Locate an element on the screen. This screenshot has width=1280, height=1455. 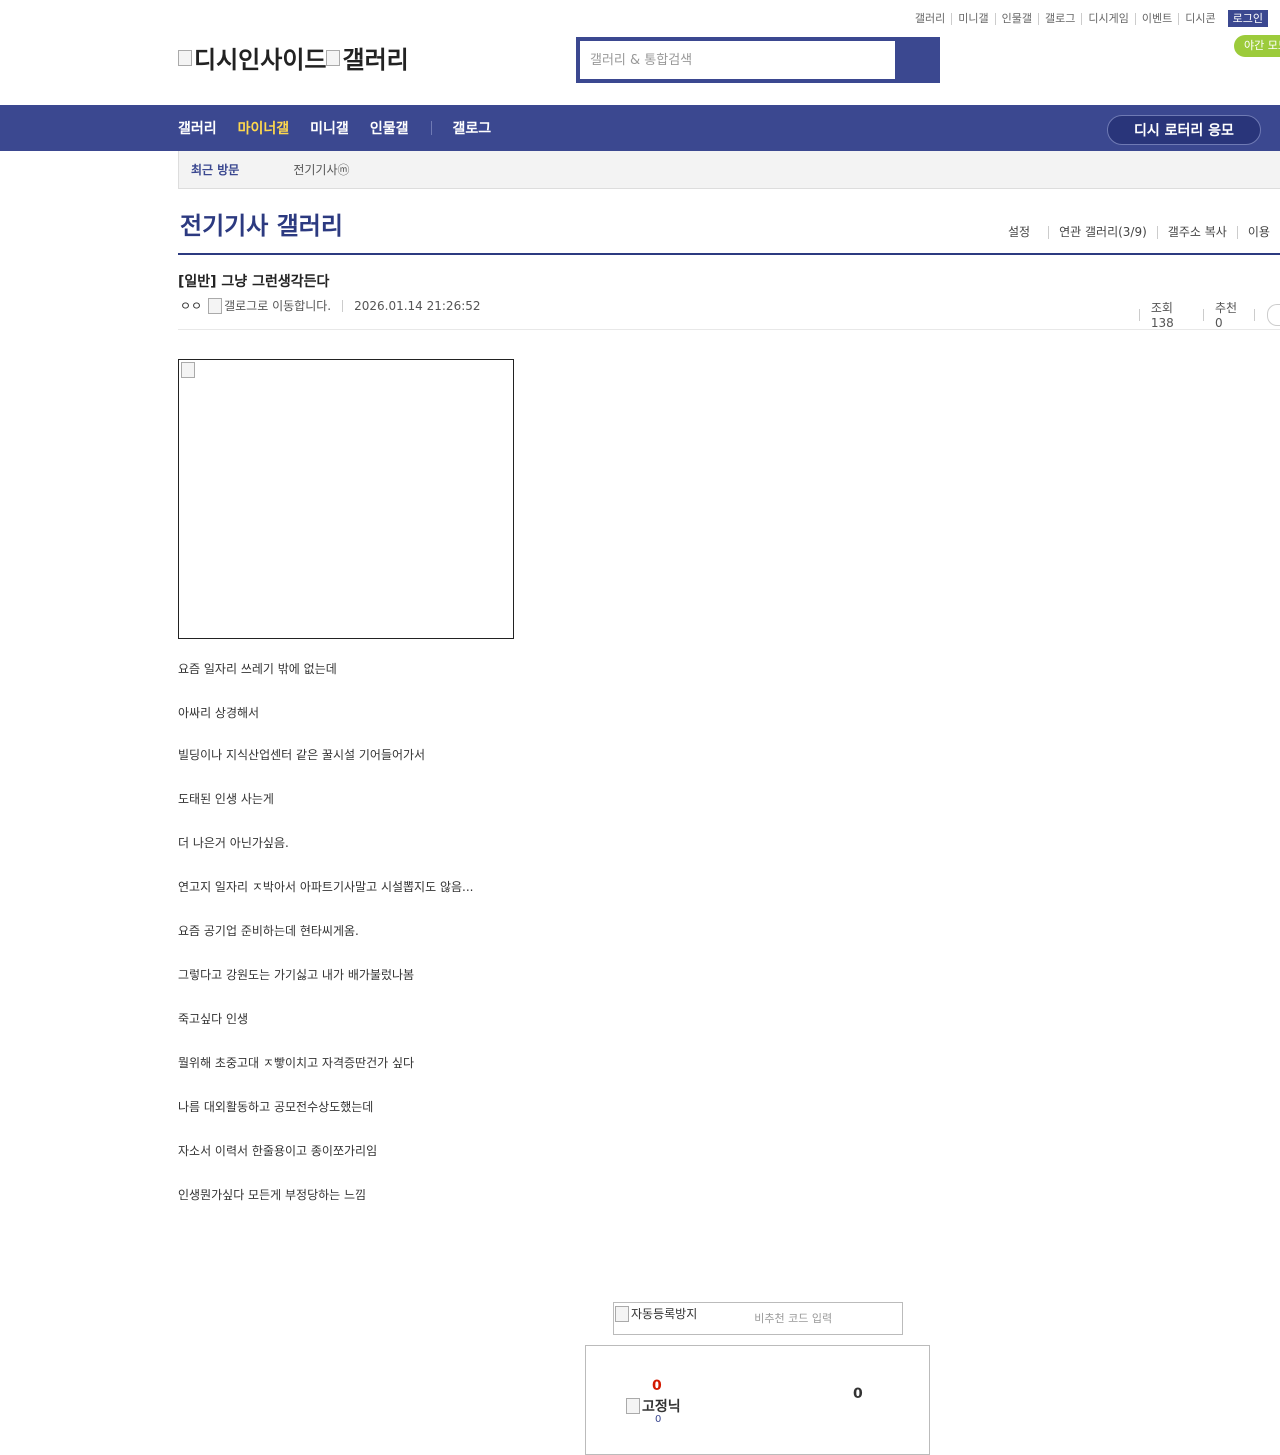
captcha-input is located at coordinates (814, 1318).